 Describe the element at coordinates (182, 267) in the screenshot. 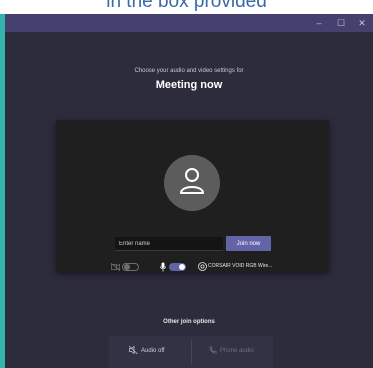

I see `mic-toggle-knob` at that location.